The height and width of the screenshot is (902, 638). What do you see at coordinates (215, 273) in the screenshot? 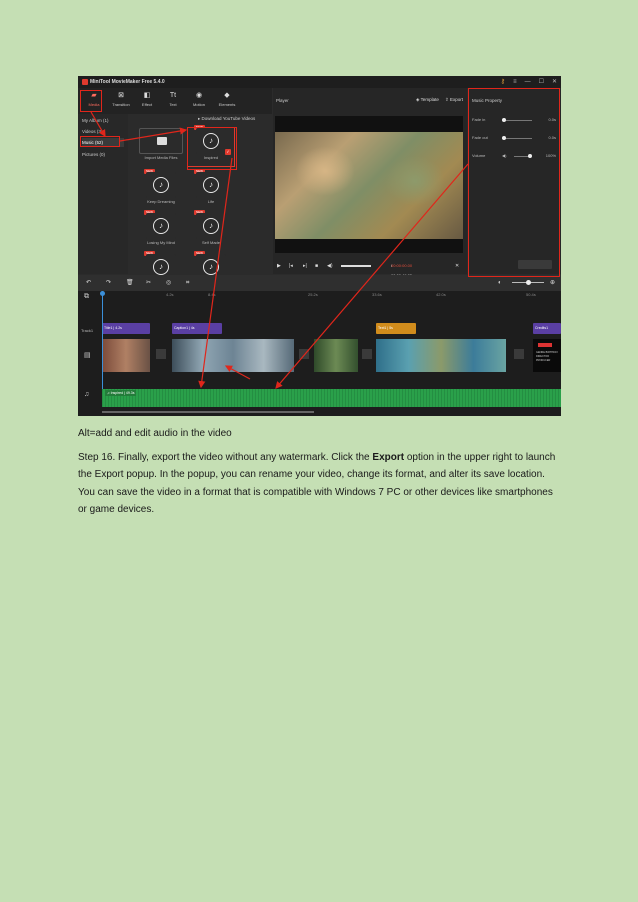
I see `arrow-tile-to-audio` at bounding box center [215, 273].